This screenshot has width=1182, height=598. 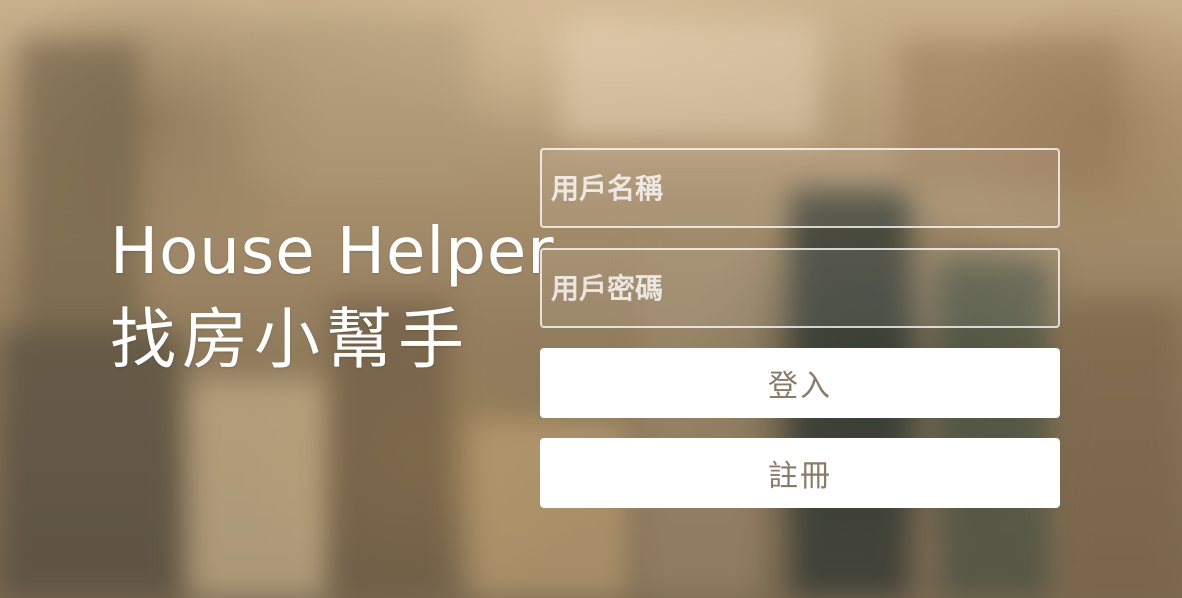 I want to click on username-input, so click(x=800, y=188).